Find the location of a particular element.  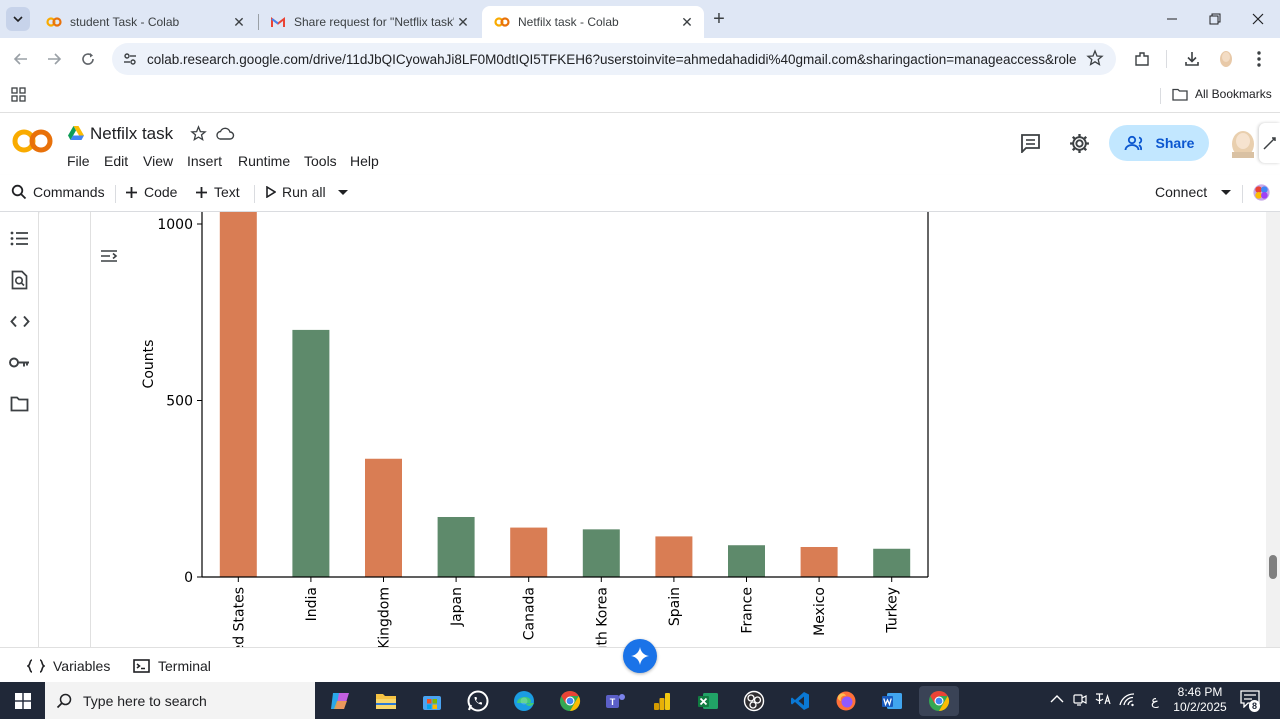

variables-button: Variables is located at coordinates (68, 666).